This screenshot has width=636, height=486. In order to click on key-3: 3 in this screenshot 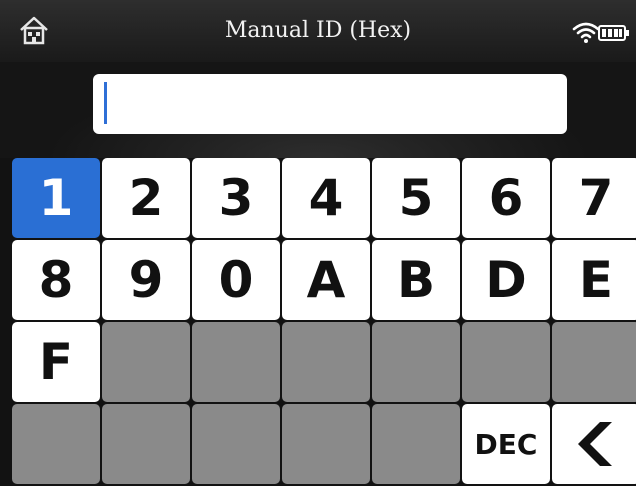, I will do `click(236, 198)`.